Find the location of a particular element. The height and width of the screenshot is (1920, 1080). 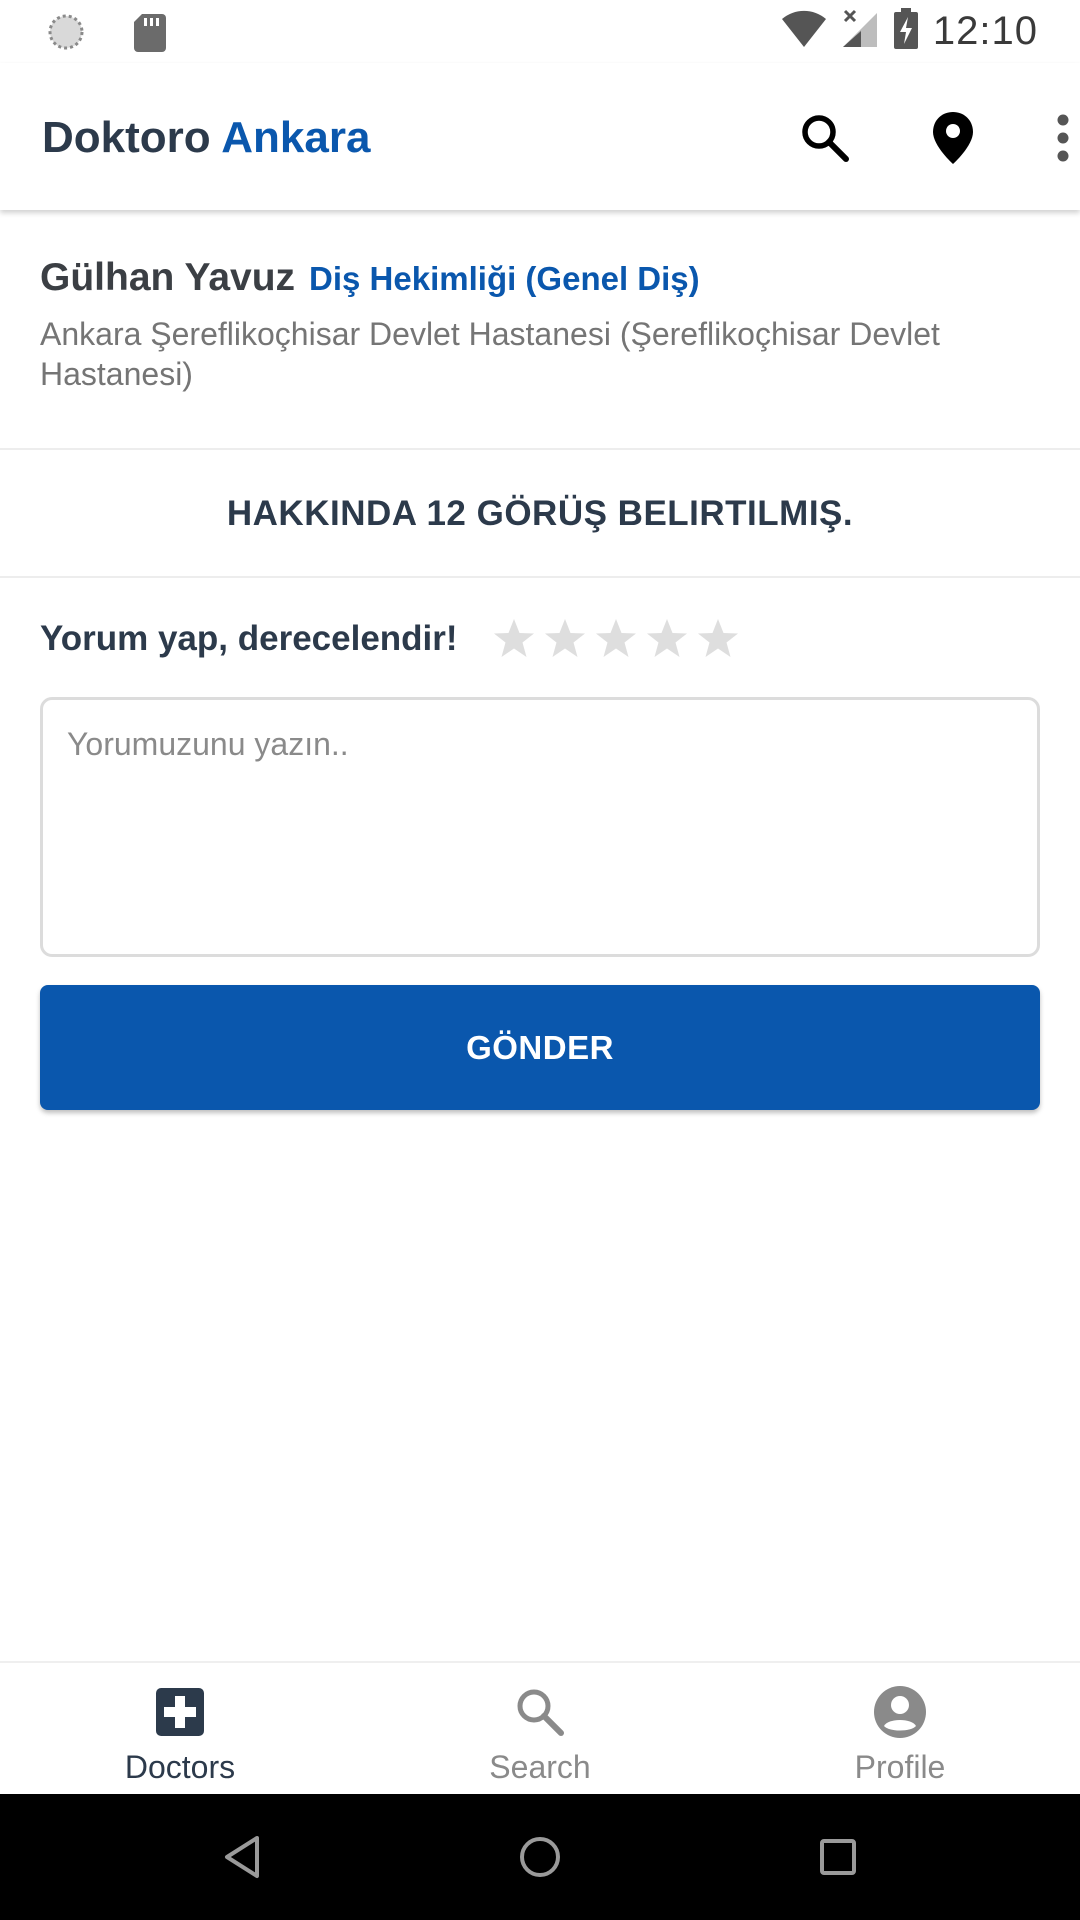

nav-item-profile: Profile is located at coordinates (900, 1728).